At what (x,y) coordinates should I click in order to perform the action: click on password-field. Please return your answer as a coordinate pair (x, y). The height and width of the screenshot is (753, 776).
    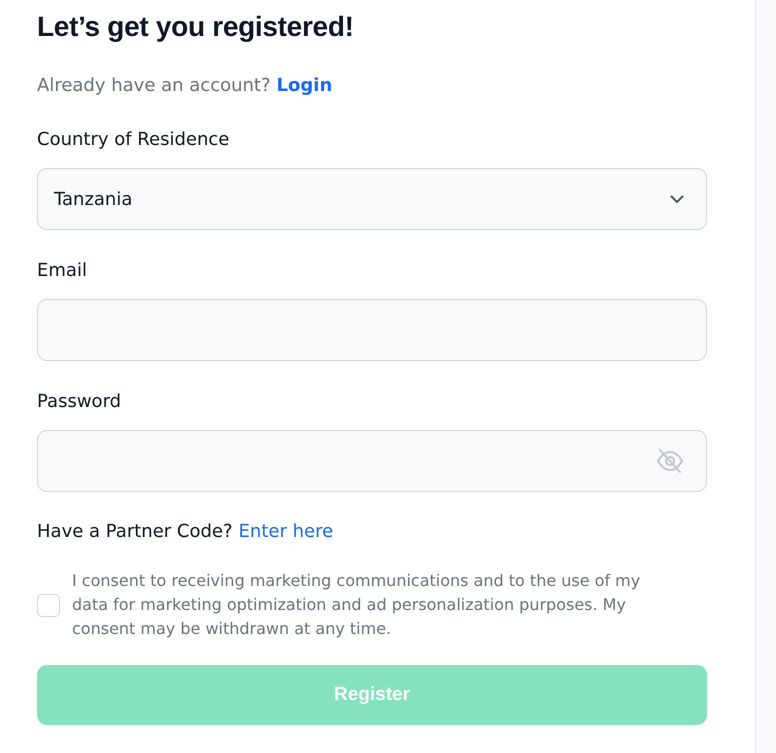
    Looking at the image, I should click on (372, 461).